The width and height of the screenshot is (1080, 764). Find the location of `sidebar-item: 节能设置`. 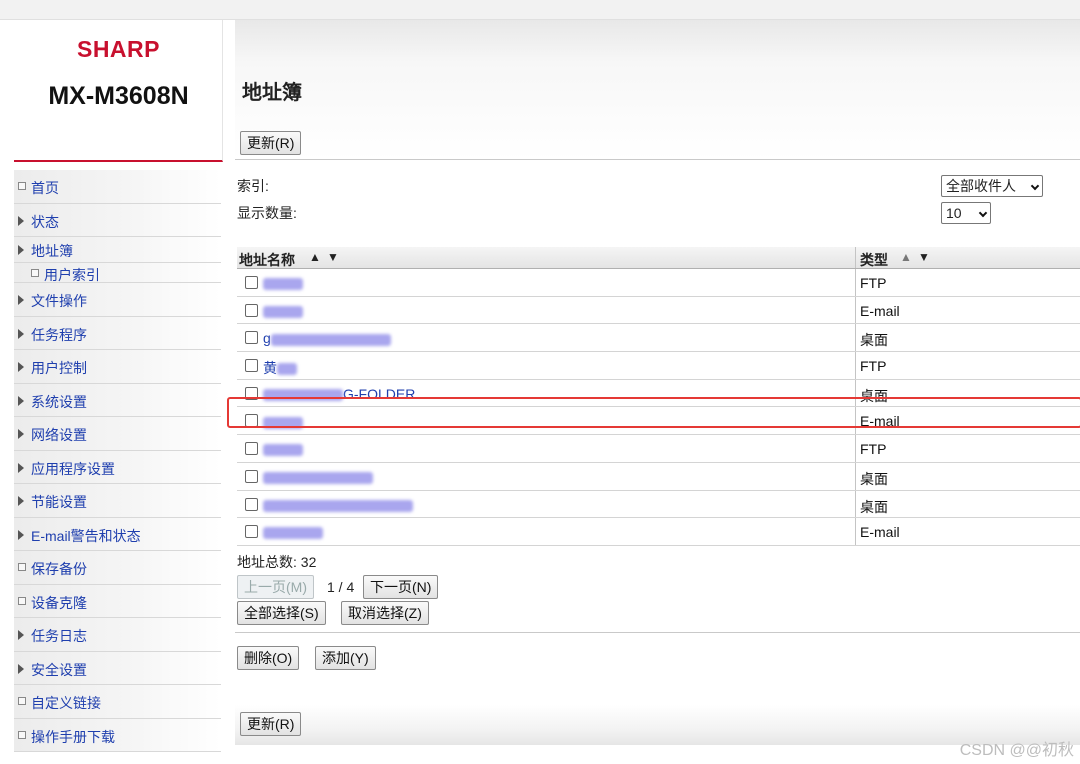

sidebar-item: 节能设置 is located at coordinates (117, 501).